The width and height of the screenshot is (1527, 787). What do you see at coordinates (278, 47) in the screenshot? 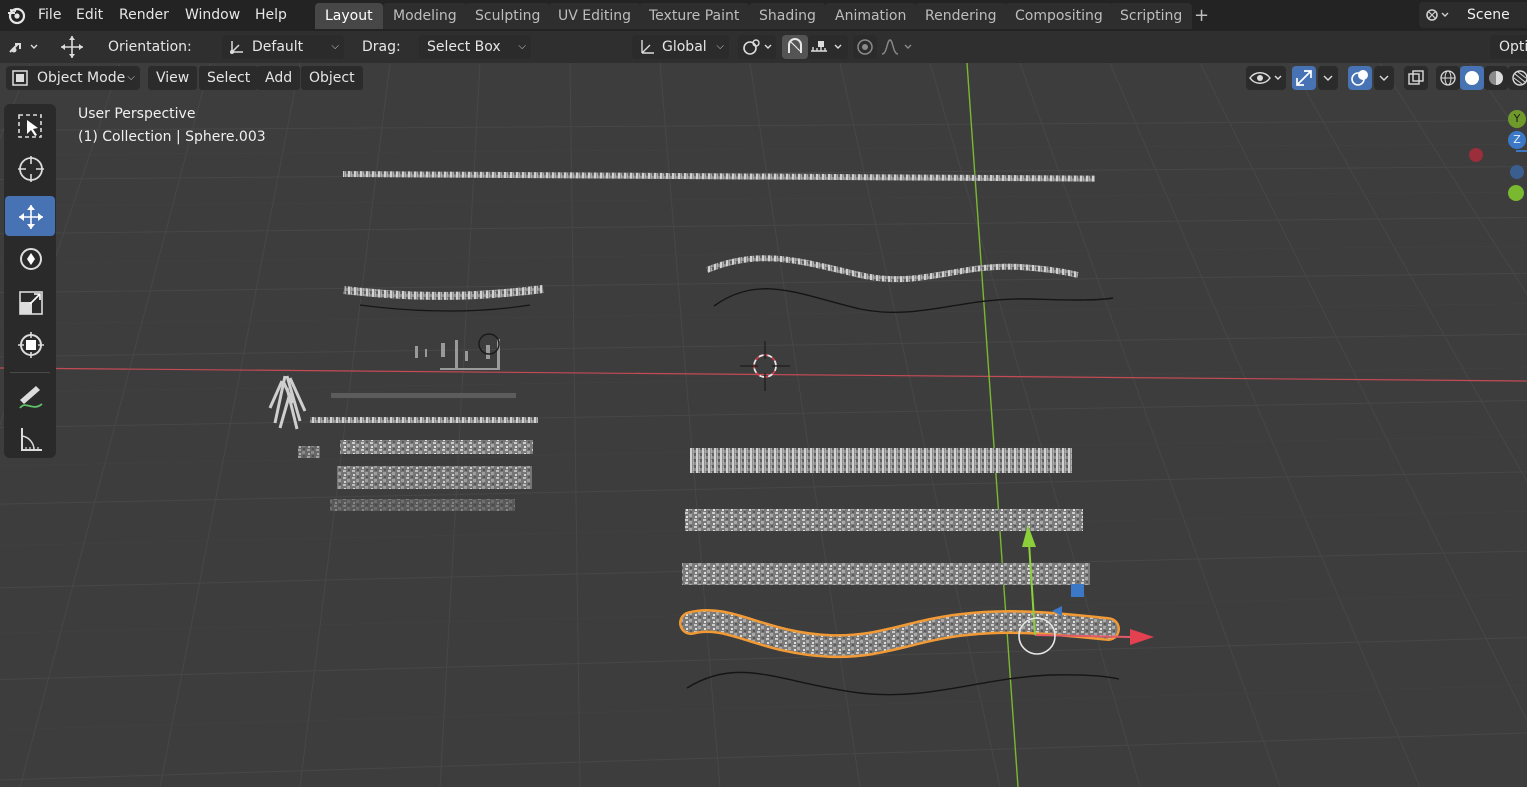
I see `orientation-value: Default` at bounding box center [278, 47].